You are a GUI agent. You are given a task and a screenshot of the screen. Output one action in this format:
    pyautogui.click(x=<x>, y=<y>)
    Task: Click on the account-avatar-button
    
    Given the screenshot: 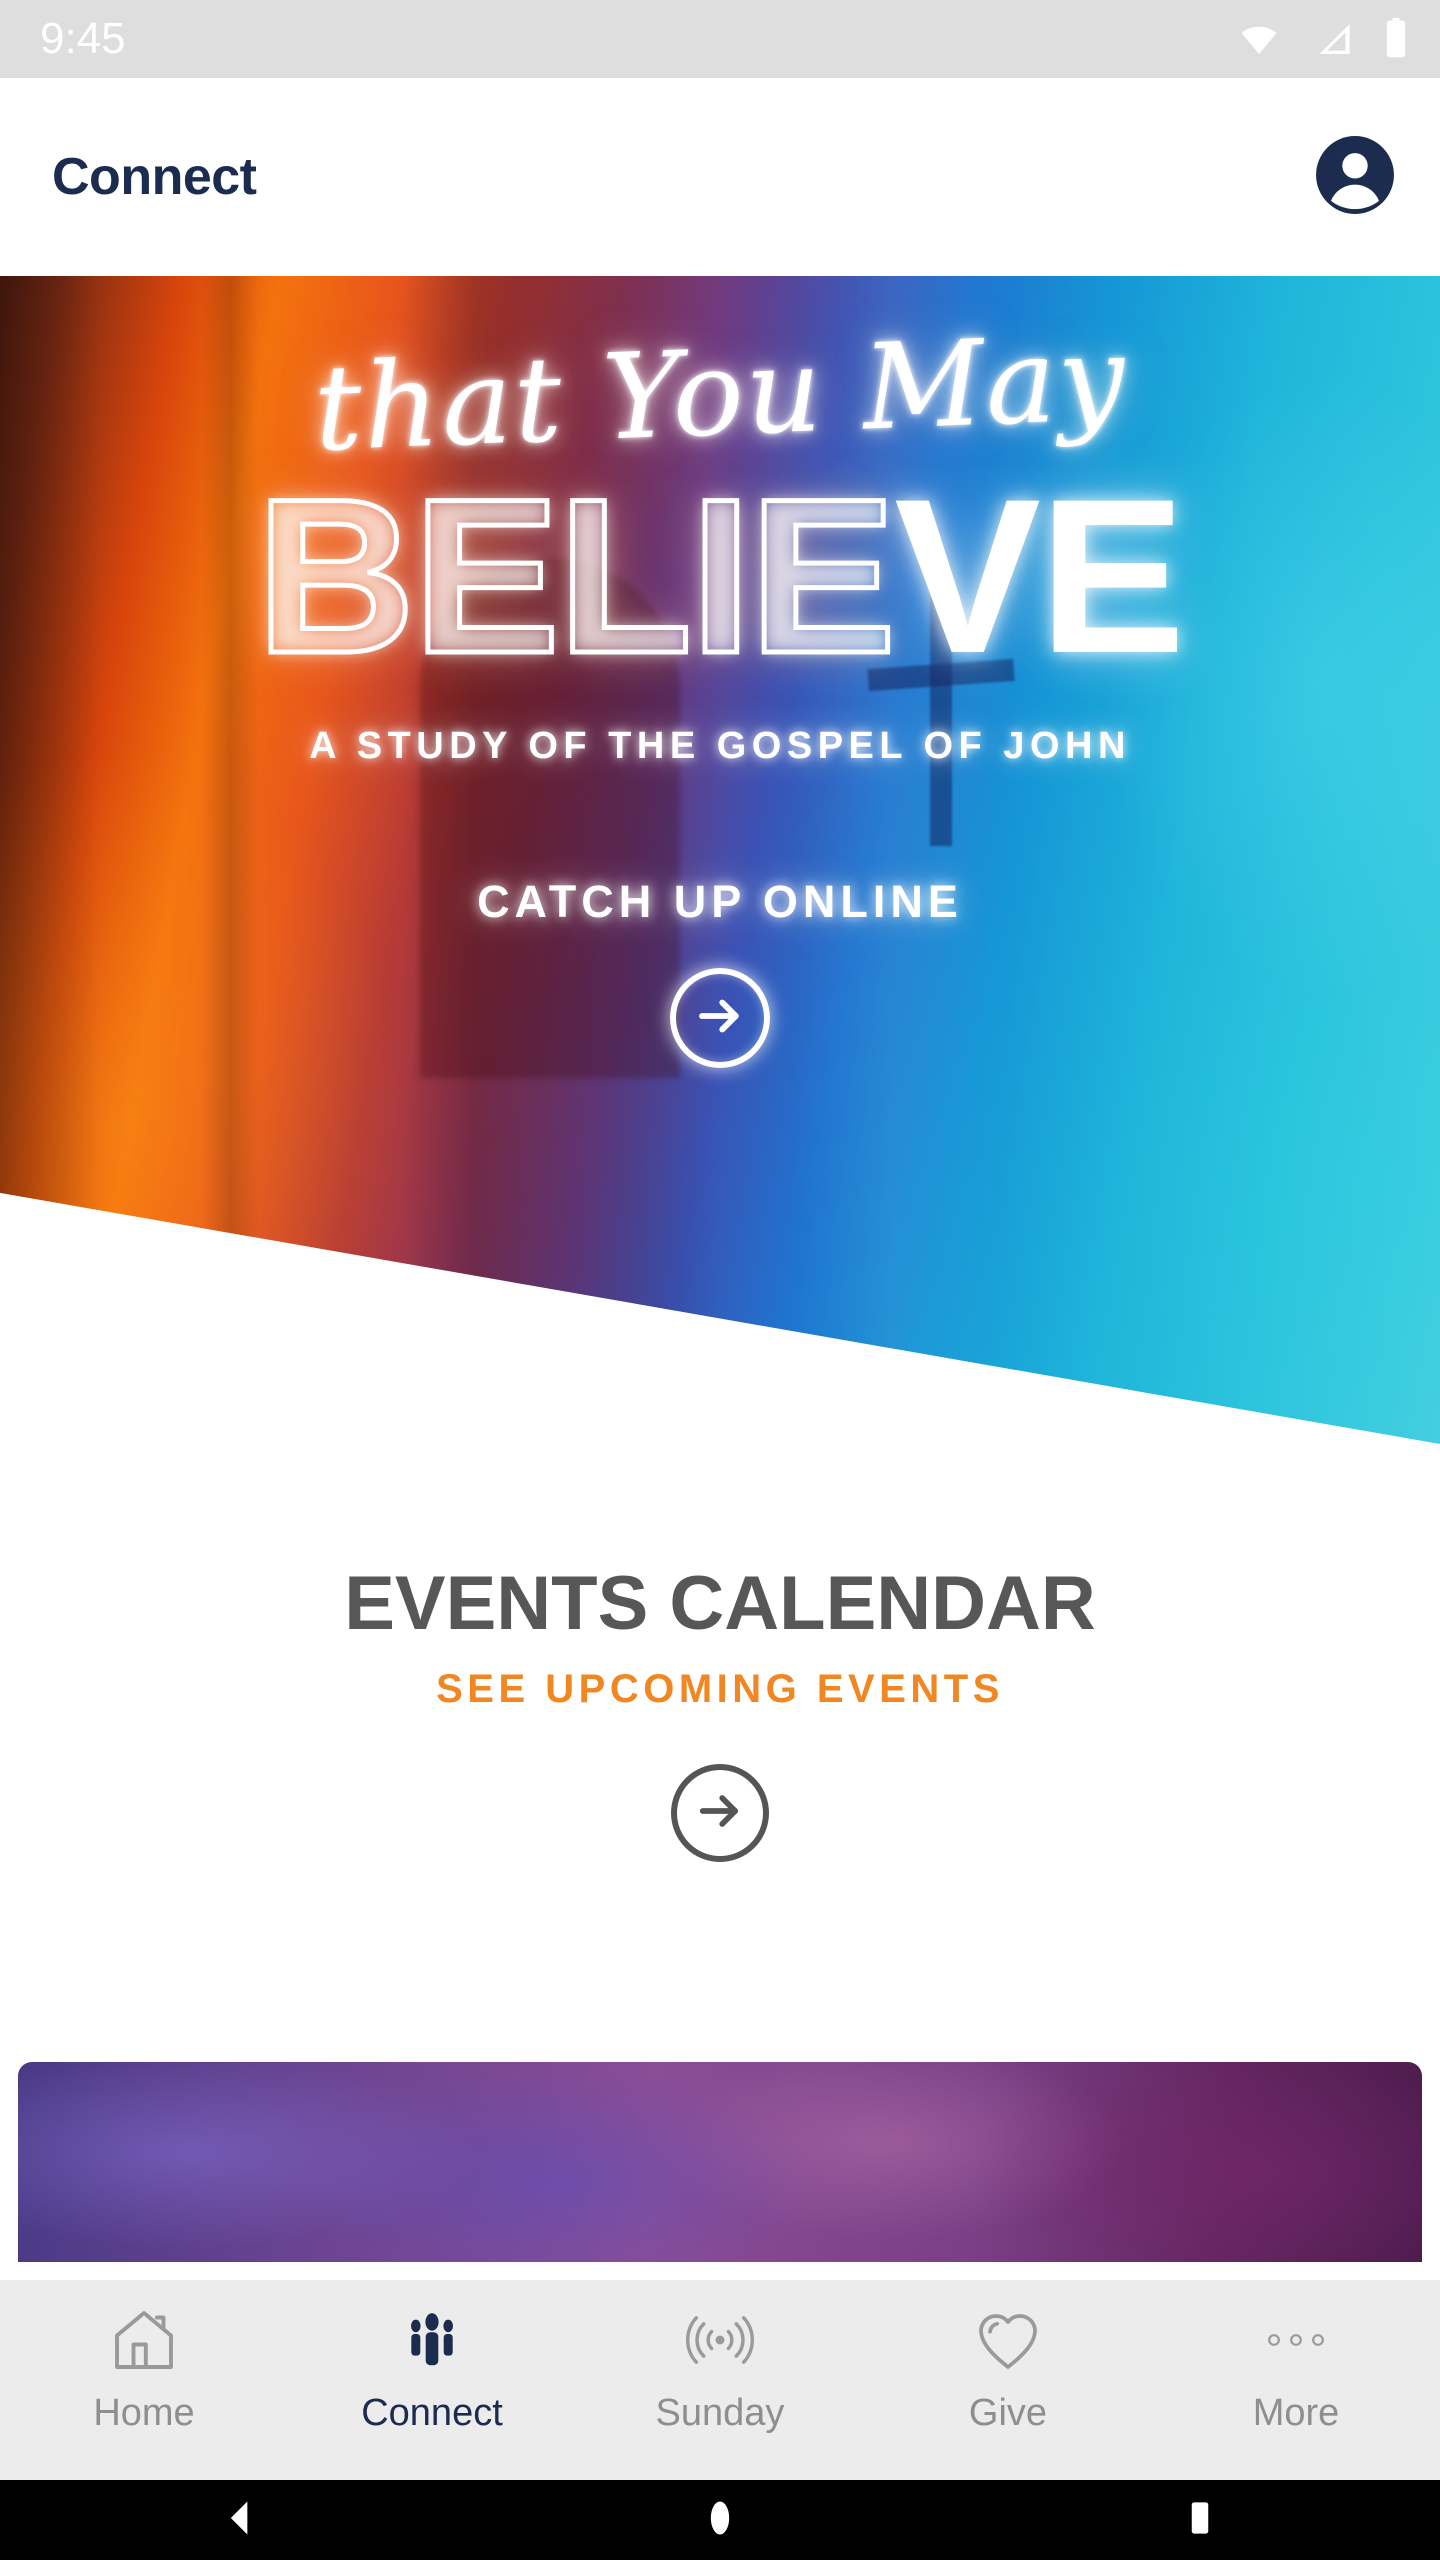 What is the action you would take?
    pyautogui.click(x=1355, y=177)
    